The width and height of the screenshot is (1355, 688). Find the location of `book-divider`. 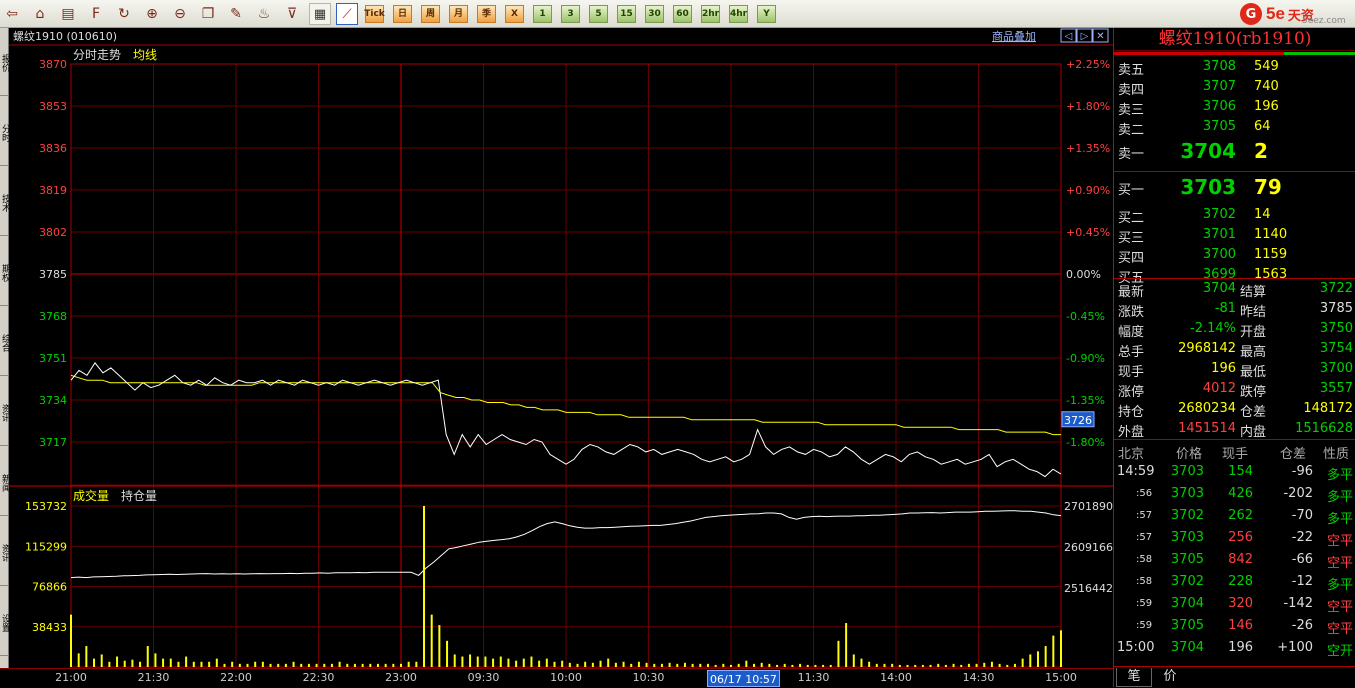

book-divider is located at coordinates (1234, 171).